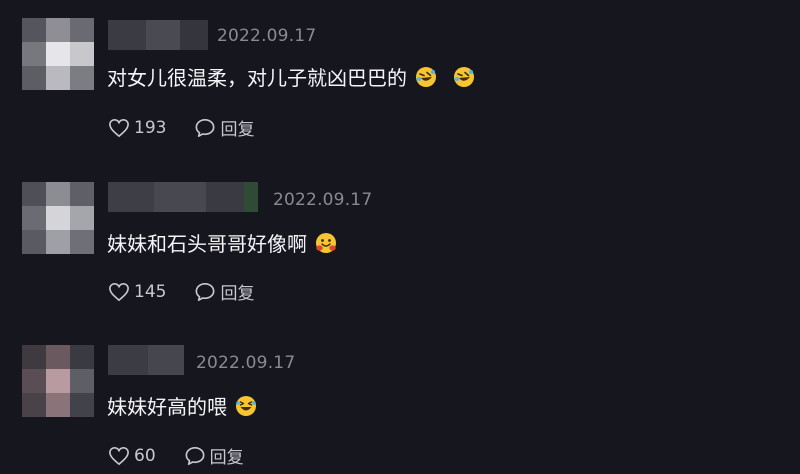 The width and height of the screenshot is (800, 474). I want to click on grinning-squinting-face-icon, so click(246, 406).